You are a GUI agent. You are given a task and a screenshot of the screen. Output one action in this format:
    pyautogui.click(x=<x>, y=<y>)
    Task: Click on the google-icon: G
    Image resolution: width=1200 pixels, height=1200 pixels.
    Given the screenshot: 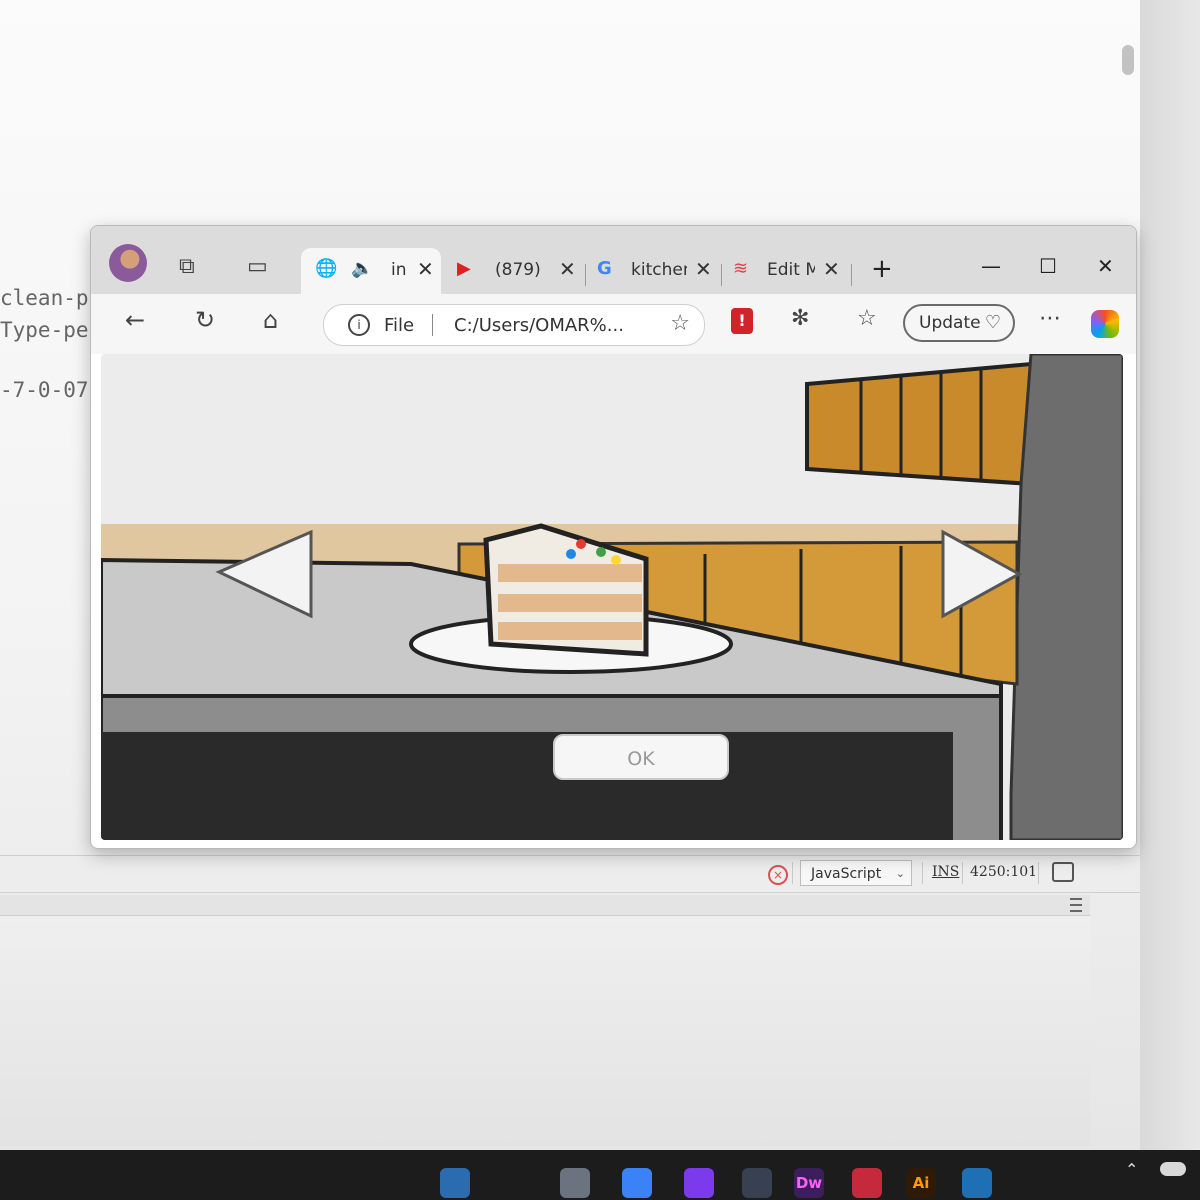 What is the action you would take?
    pyautogui.click(x=604, y=268)
    